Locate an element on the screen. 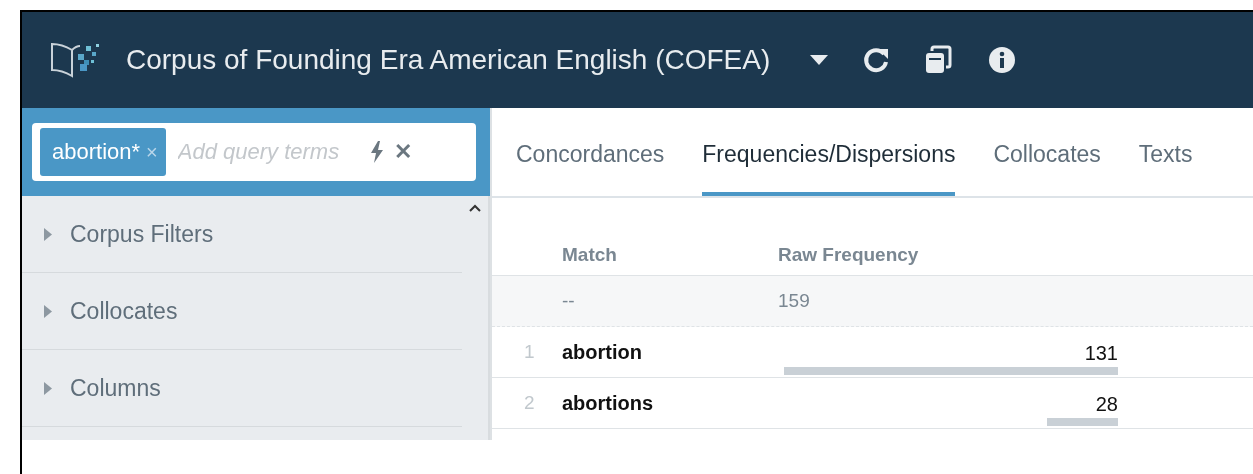 The width and height of the screenshot is (1253, 474). dropdown-caret-icon is located at coordinates (819, 60).